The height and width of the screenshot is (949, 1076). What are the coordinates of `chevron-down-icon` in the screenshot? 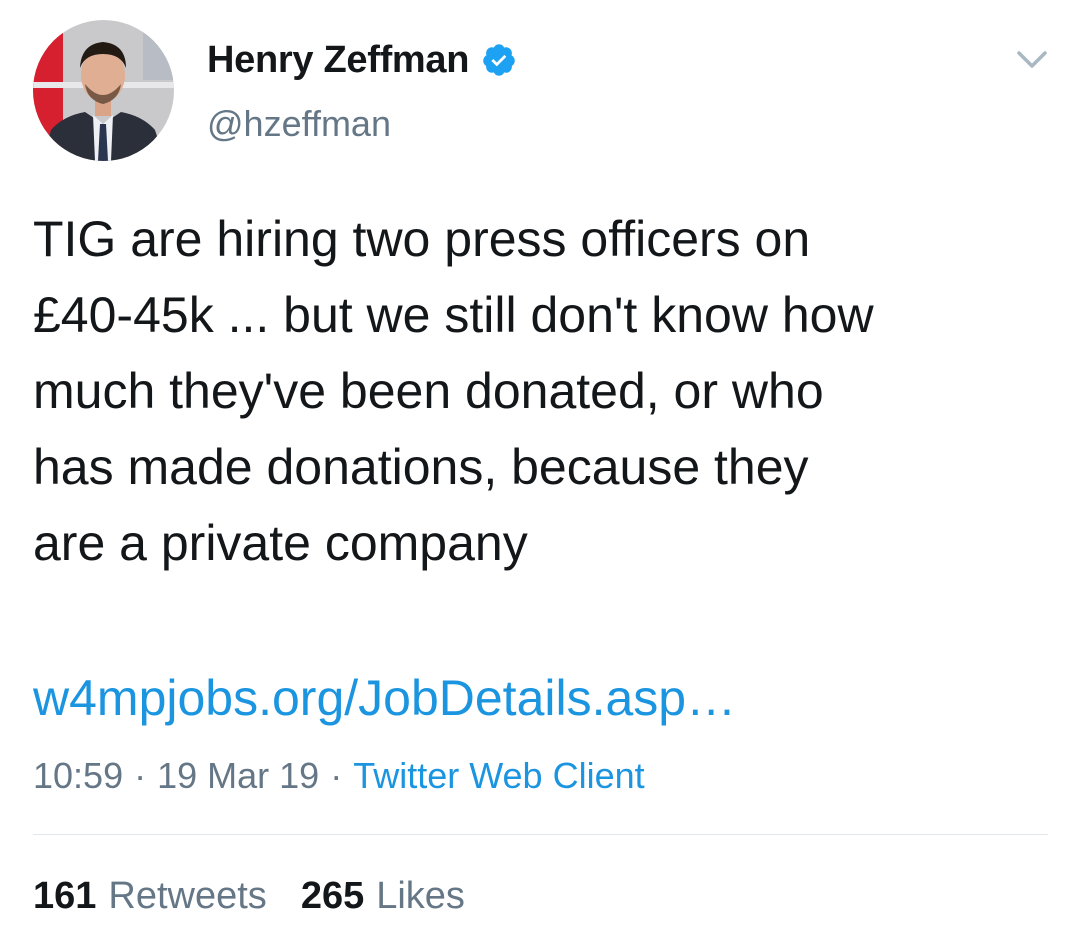 It's located at (1032, 60).